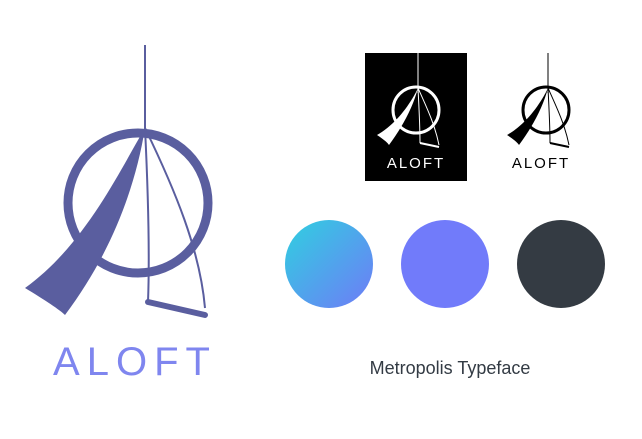  I want to click on brand-wordmark: ALOFT, so click(135, 362).